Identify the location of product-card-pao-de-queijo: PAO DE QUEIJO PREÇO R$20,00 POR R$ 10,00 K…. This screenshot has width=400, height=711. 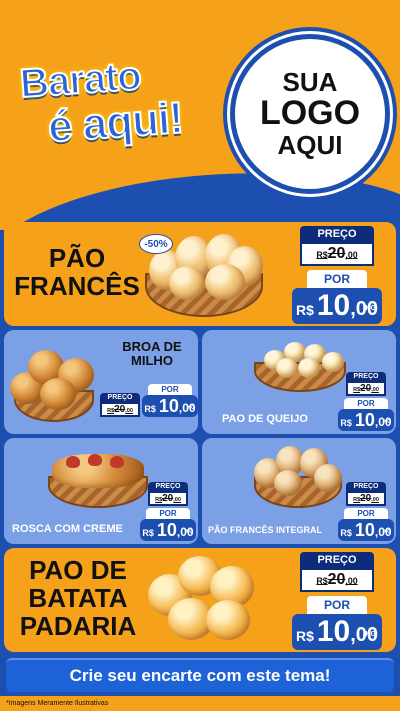
(299, 382).